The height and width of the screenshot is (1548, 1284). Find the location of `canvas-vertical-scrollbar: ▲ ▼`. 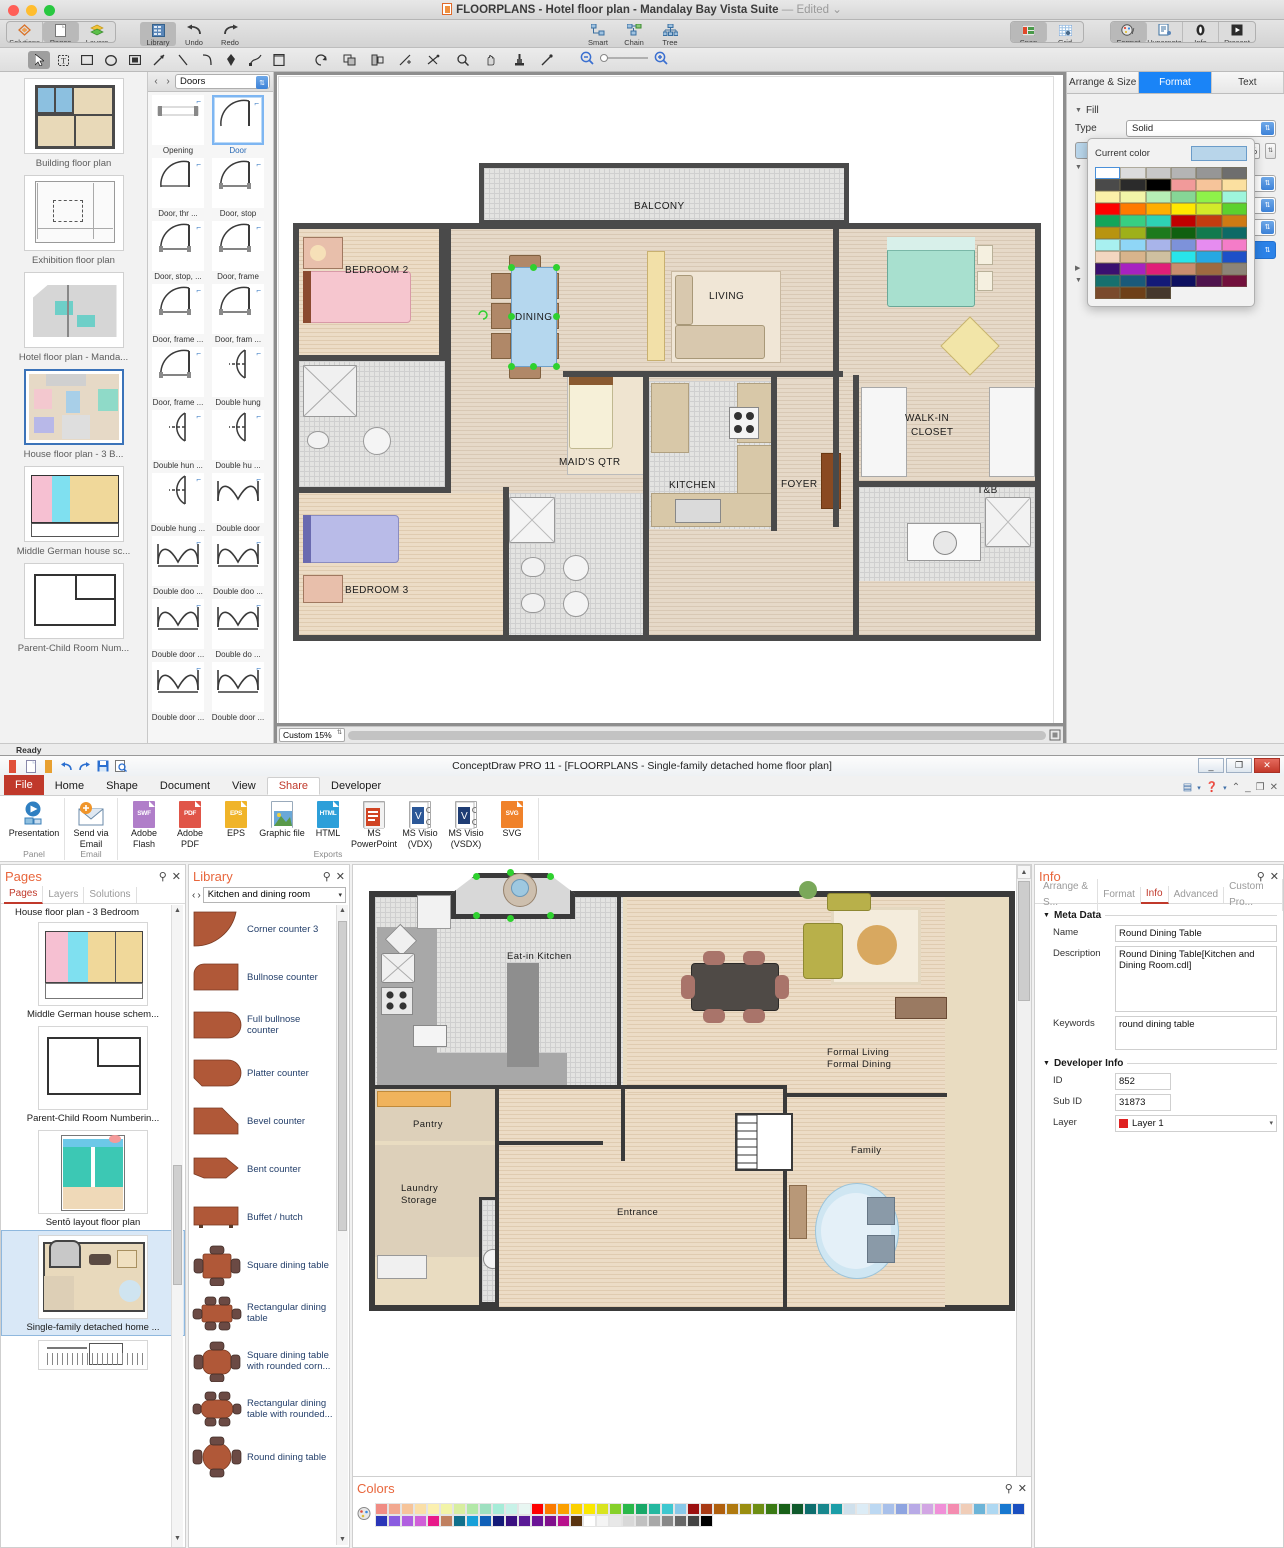

canvas-vertical-scrollbar: ▲ ▼ is located at coordinates (1023, 1189).